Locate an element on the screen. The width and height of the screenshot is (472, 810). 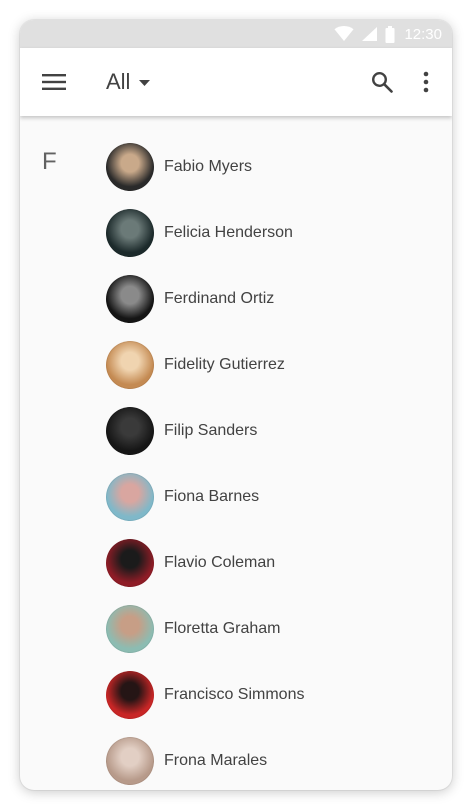
contact-list-item: Flavio Coleman is located at coordinates (279, 563).